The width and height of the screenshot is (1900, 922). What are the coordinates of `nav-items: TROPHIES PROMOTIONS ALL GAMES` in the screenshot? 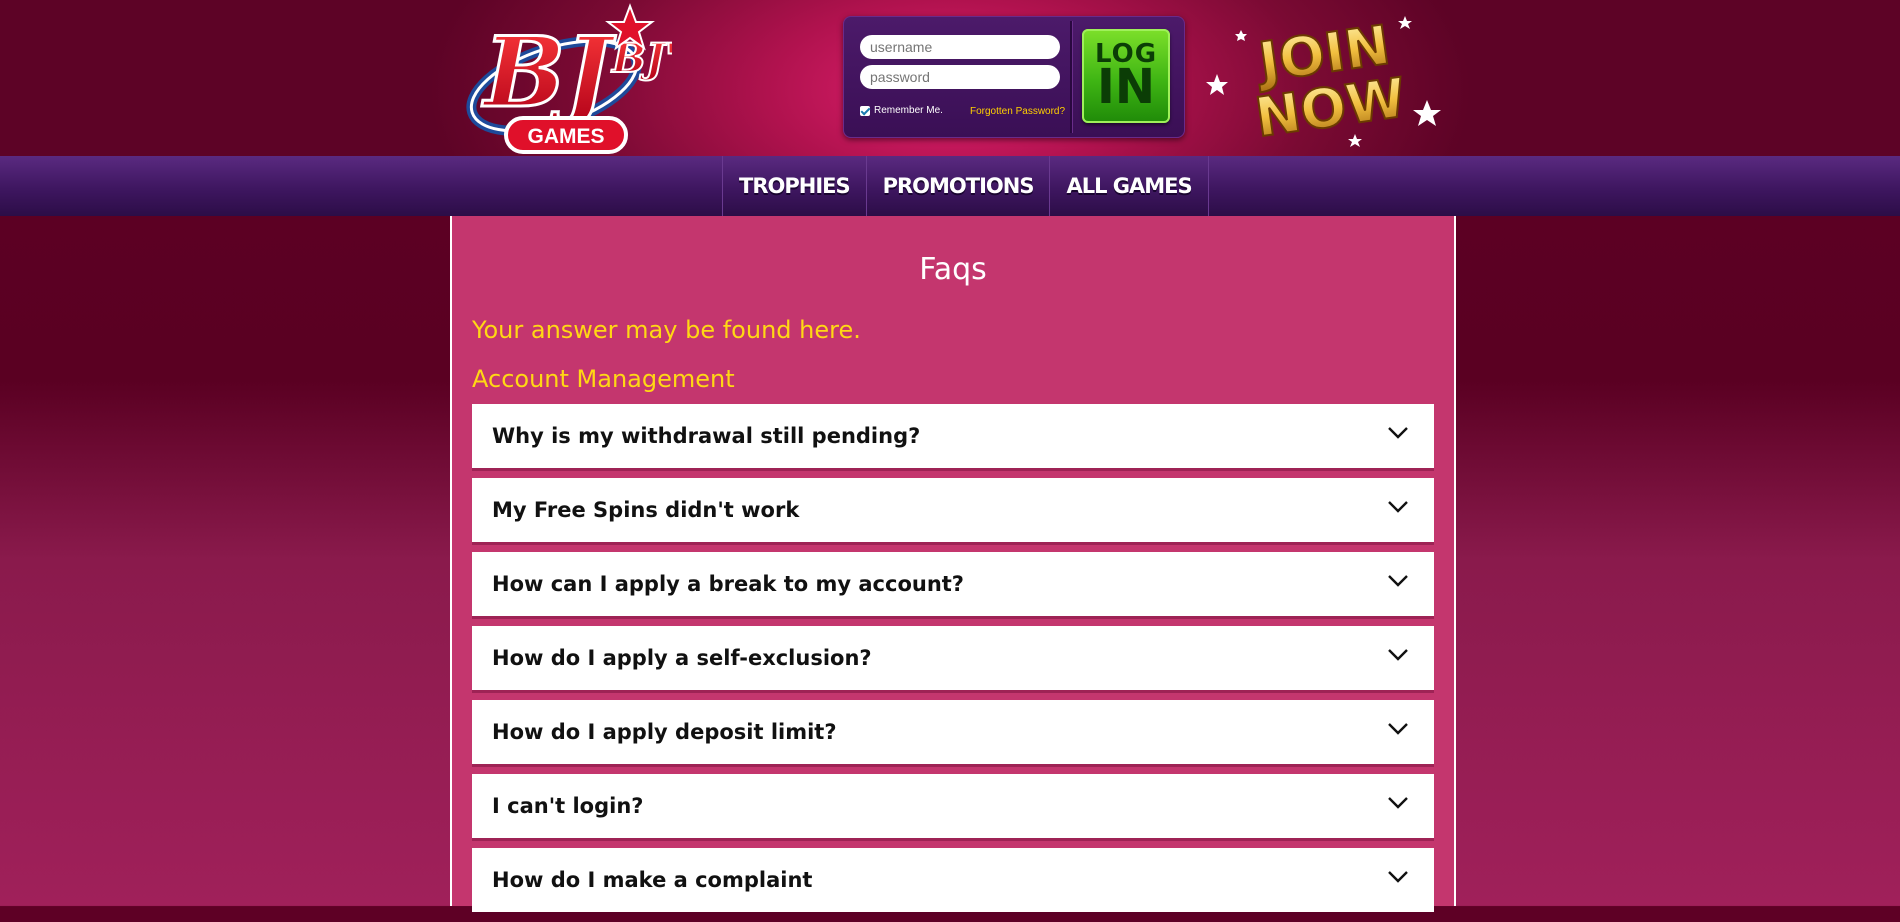 It's located at (965, 186).